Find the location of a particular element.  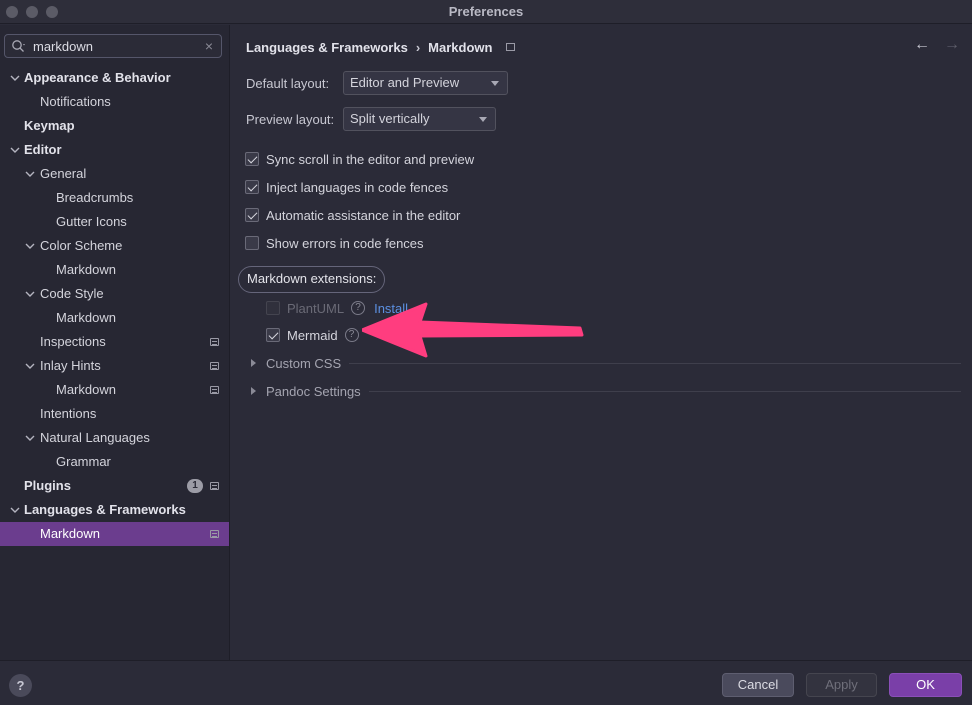

sidebar-item: Breadcrumbs is located at coordinates (114, 198).